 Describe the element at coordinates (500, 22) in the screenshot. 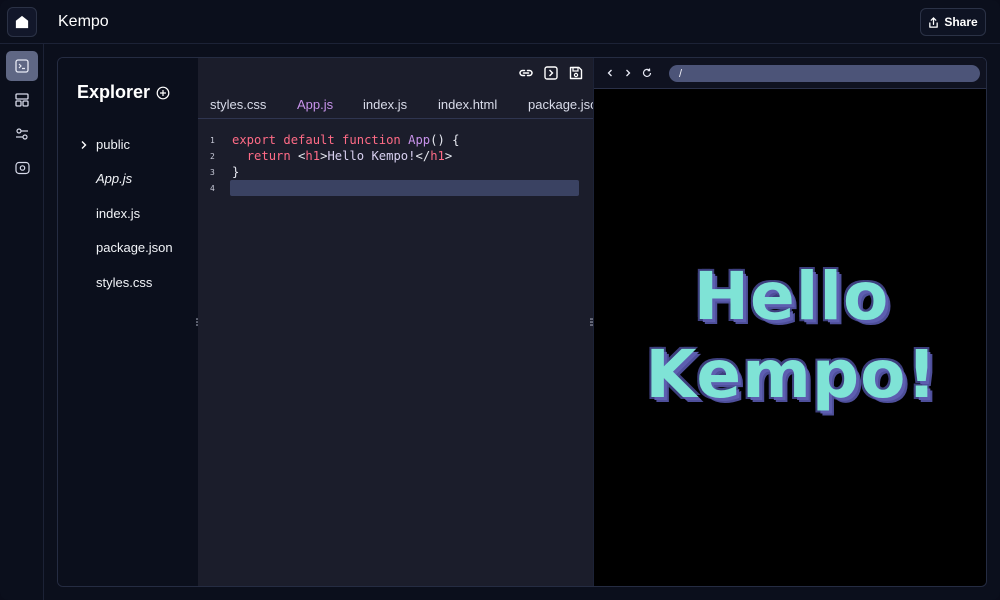

I see `top-bar: Kempo Share` at that location.